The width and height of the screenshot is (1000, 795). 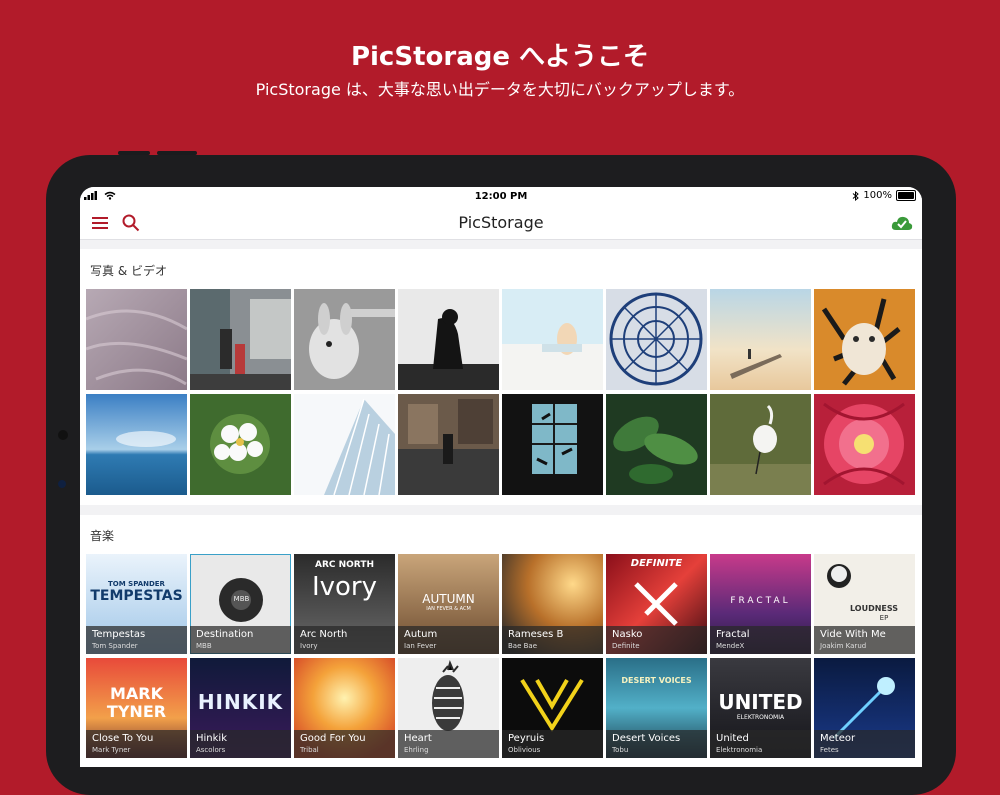 I want to click on app-title: PicStorage, so click(x=501, y=222).